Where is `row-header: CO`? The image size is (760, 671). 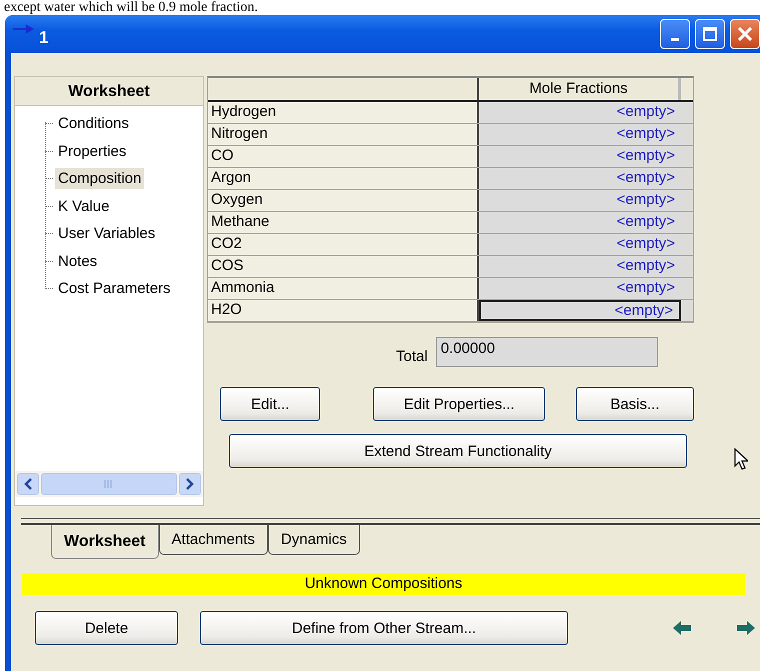 row-header: CO is located at coordinates (343, 156).